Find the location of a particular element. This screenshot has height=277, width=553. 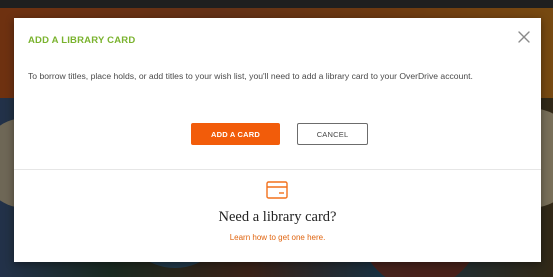

close-icon is located at coordinates (524, 37).